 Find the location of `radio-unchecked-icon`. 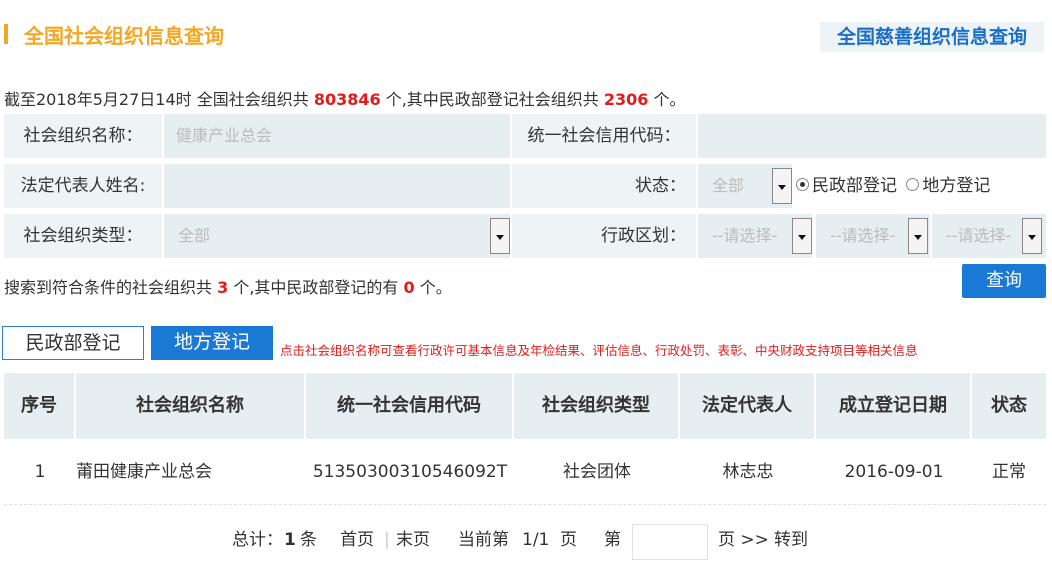

radio-unchecked-icon is located at coordinates (913, 184).